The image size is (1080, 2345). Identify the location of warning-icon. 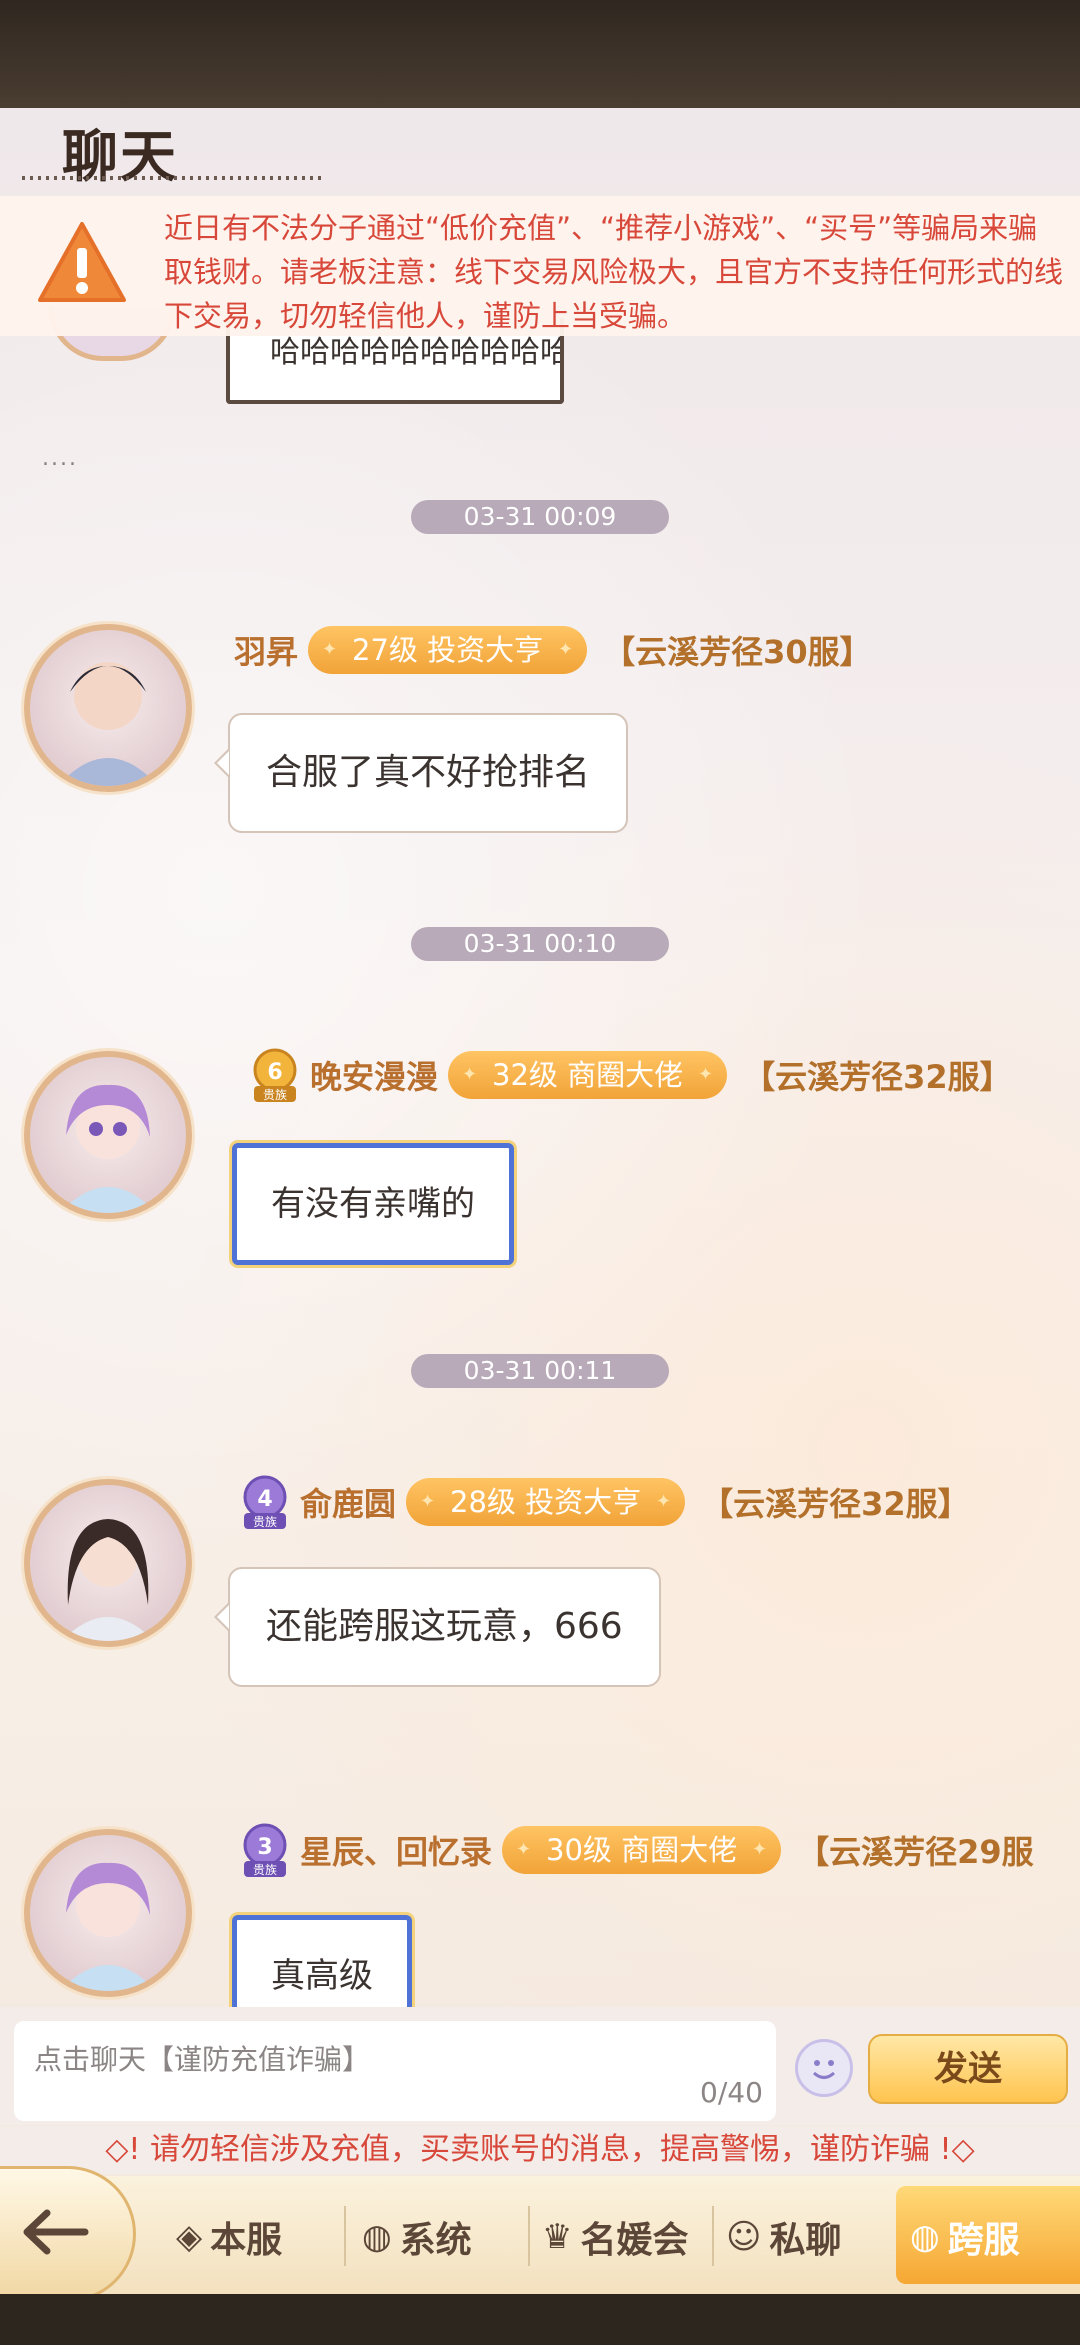
(82, 262).